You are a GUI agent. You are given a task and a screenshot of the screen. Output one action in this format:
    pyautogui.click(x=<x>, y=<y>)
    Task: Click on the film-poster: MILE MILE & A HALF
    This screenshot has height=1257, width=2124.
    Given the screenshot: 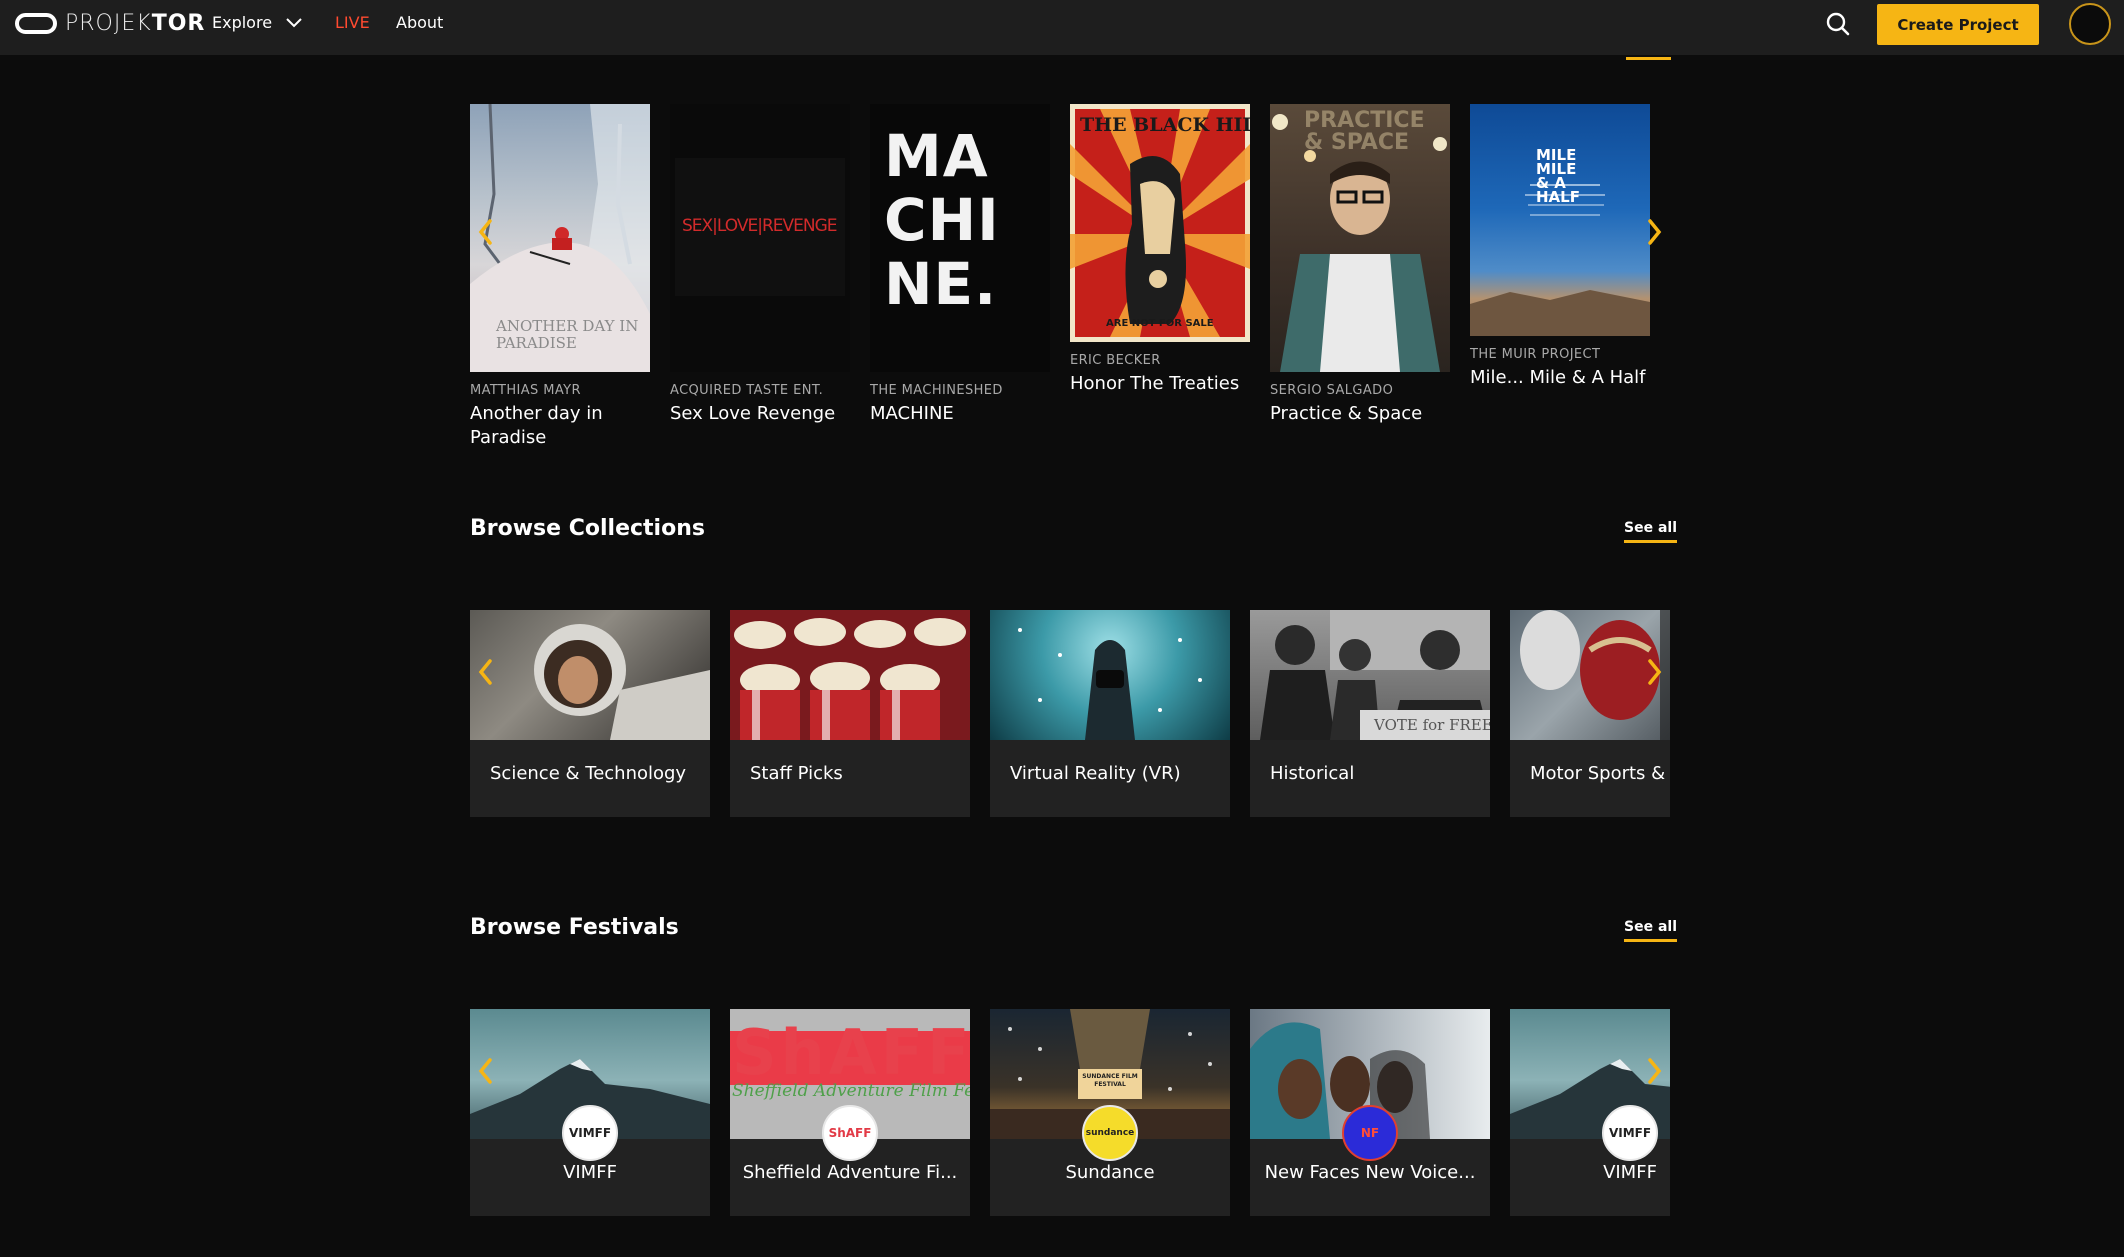 What is the action you would take?
    pyautogui.click(x=1560, y=220)
    